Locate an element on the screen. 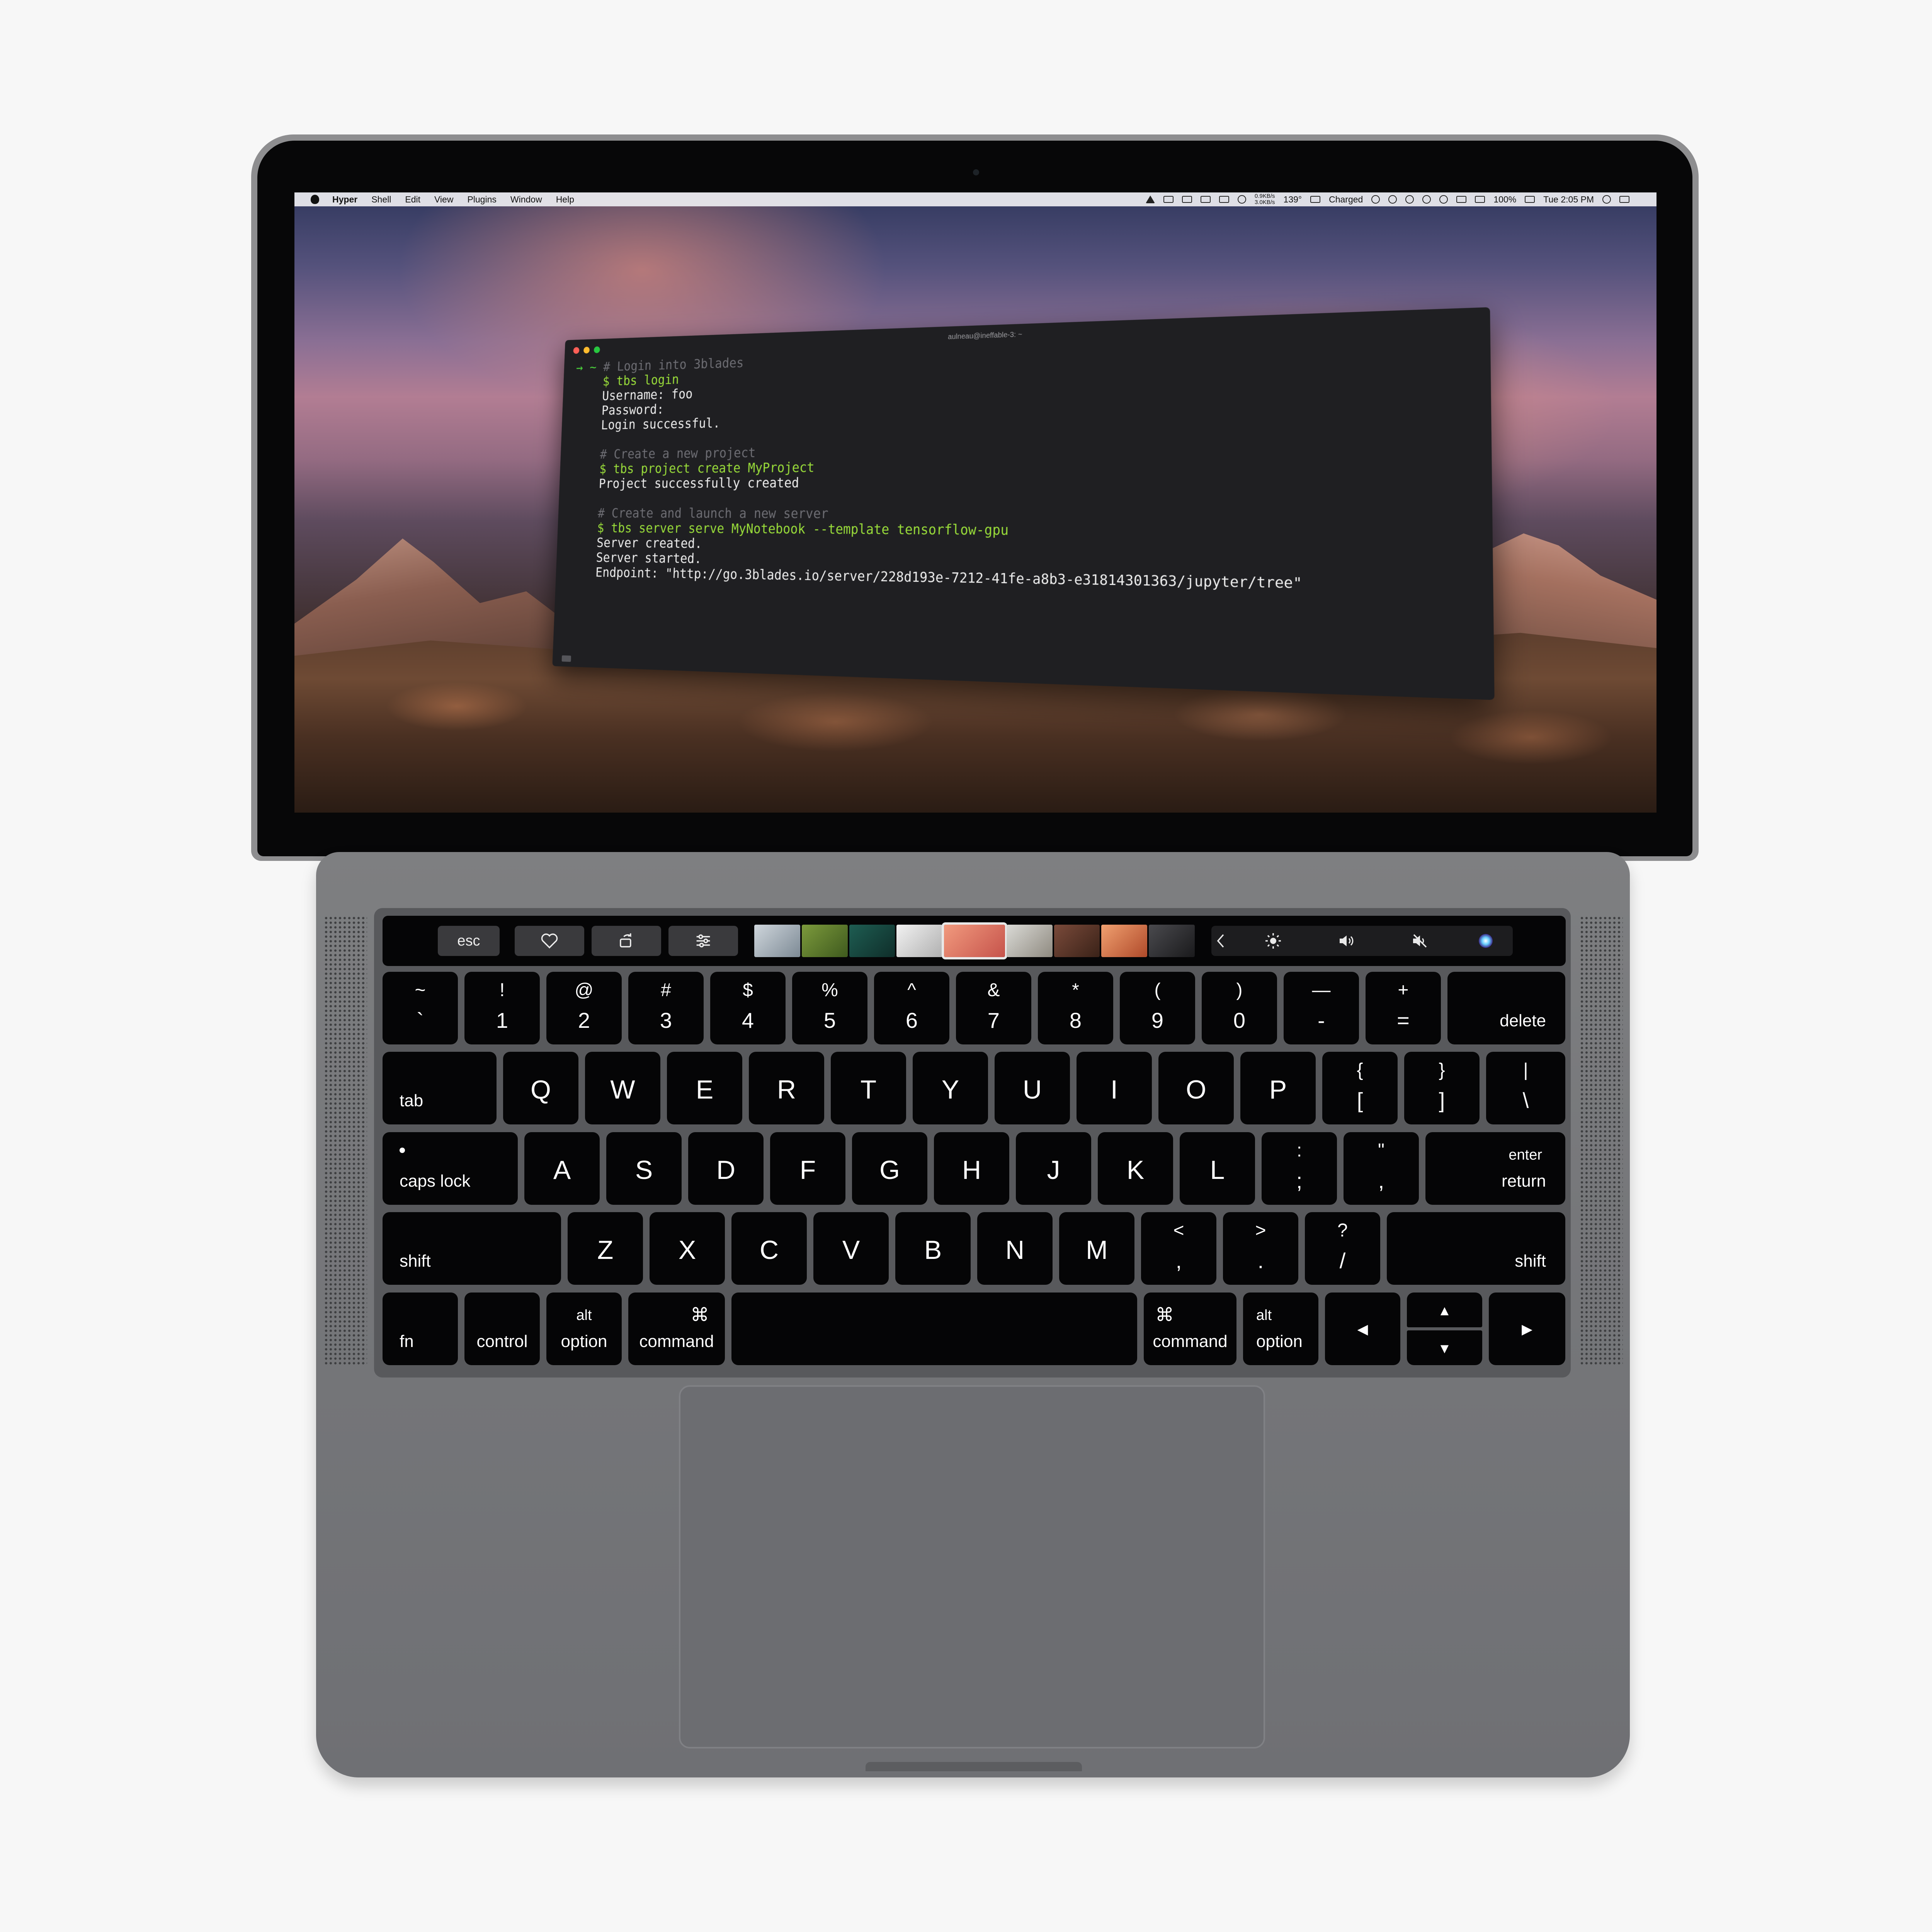  key-d: D is located at coordinates (726, 1169).